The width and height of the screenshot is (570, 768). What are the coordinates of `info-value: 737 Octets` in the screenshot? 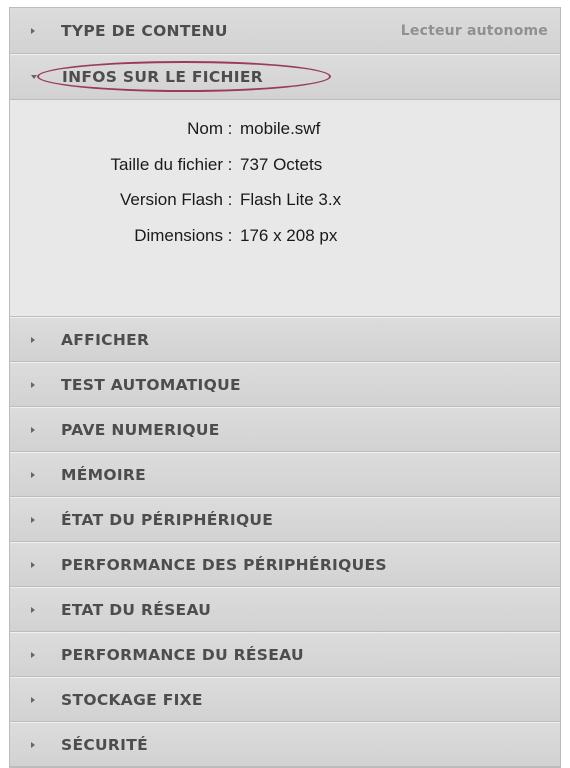 It's located at (281, 164).